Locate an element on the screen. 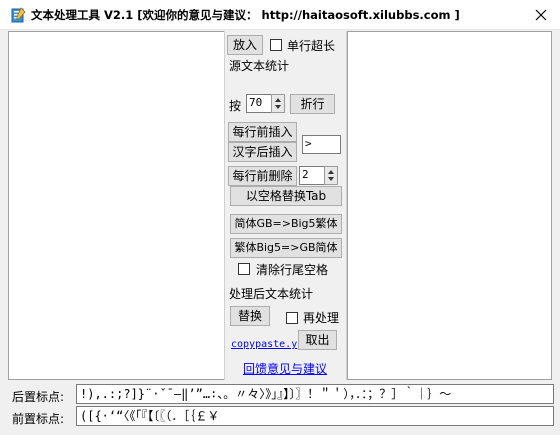 The height and width of the screenshot is (435, 560). space-to-tab-button: 以空格替换Tab is located at coordinates (286, 196).